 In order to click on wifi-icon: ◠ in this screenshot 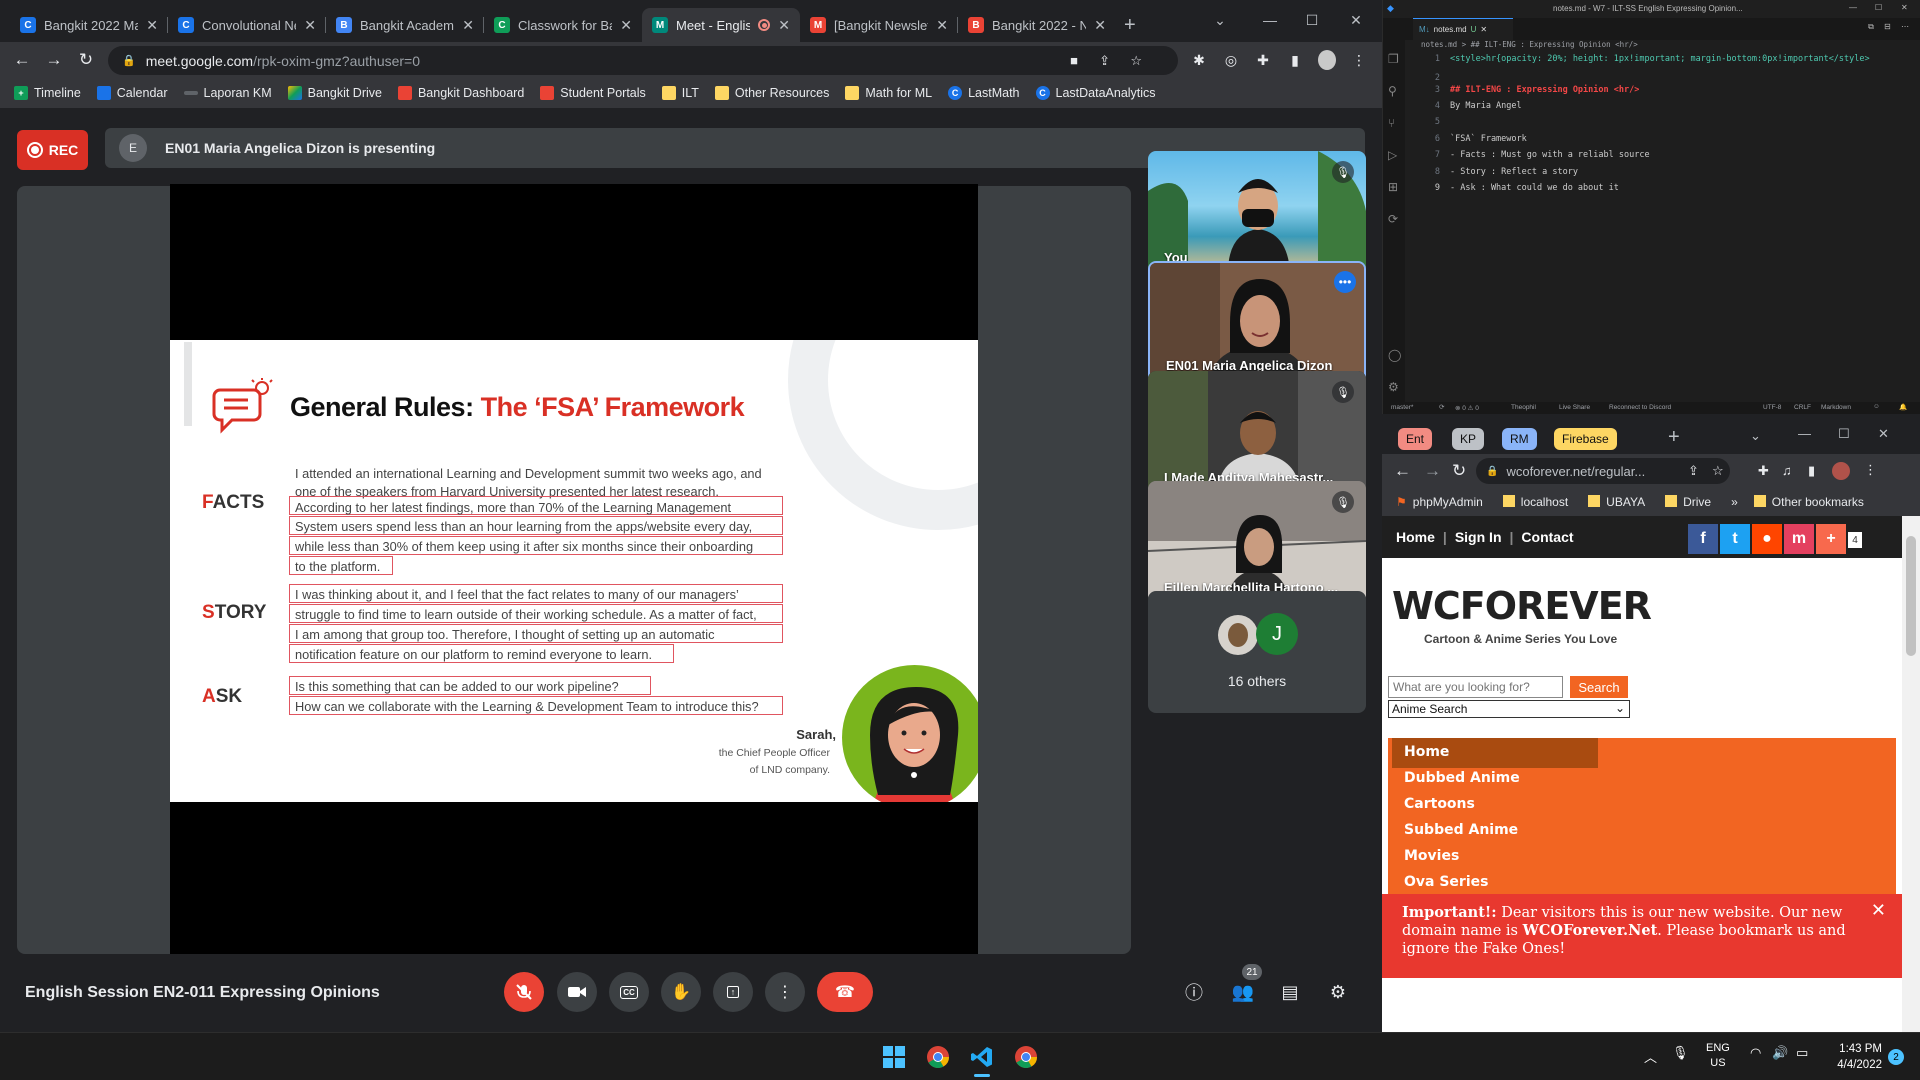, I will do `click(1755, 1053)`.